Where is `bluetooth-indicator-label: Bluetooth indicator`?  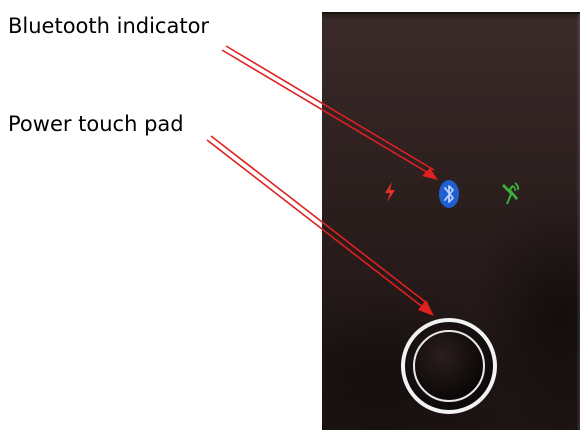
bluetooth-indicator-label: Bluetooth indicator is located at coordinates (109, 26).